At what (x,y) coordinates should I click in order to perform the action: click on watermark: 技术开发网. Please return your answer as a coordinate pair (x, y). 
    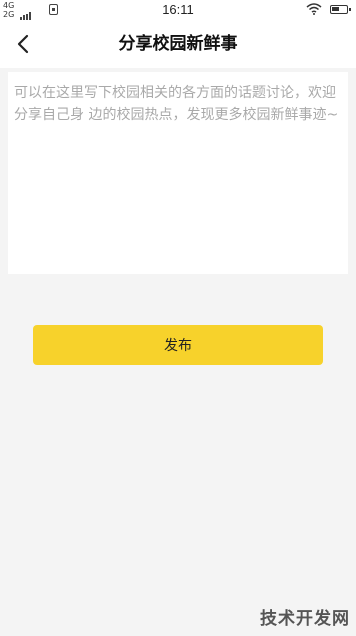
    Looking at the image, I should click on (305, 619).